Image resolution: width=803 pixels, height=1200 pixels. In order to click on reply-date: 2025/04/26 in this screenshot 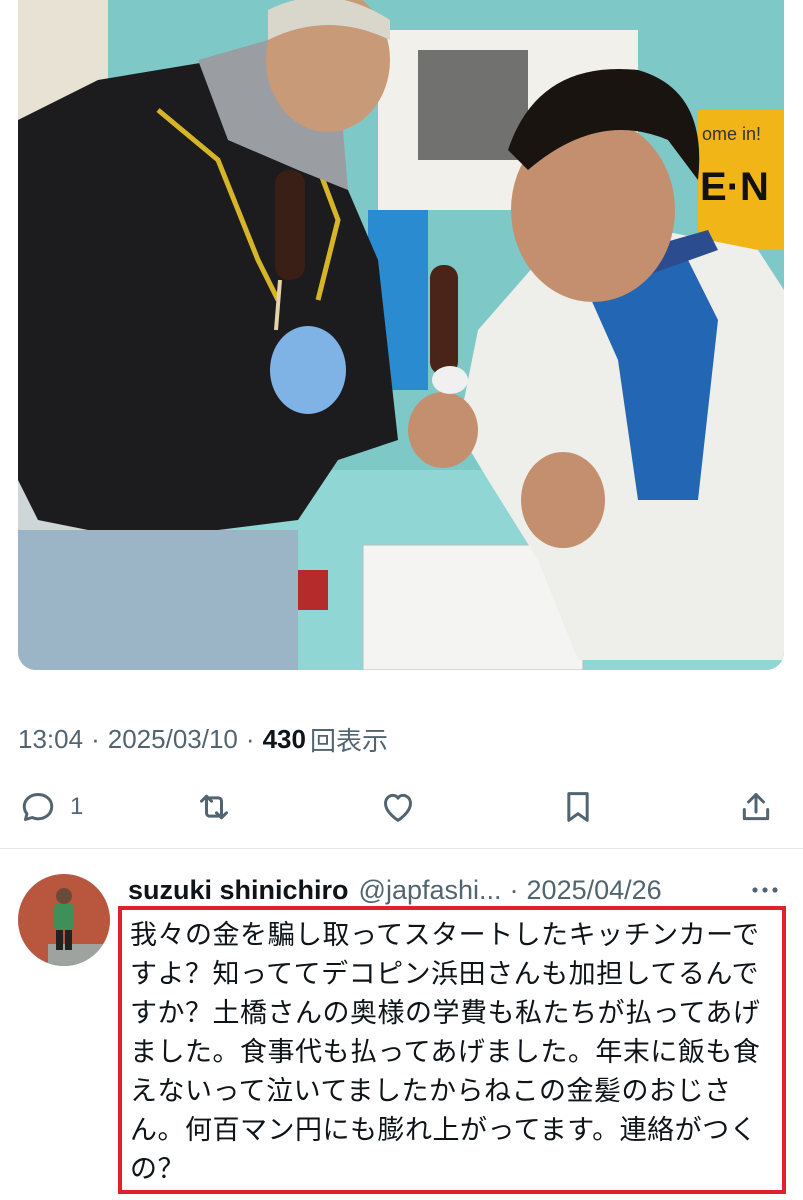, I will do `click(594, 890)`.